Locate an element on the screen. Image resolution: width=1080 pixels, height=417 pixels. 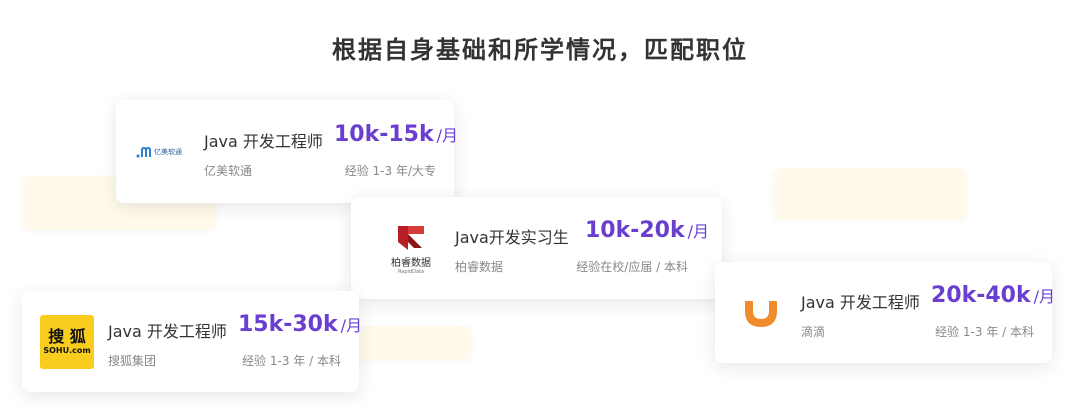
job-title: Java开发实习生 is located at coordinates (512, 237).